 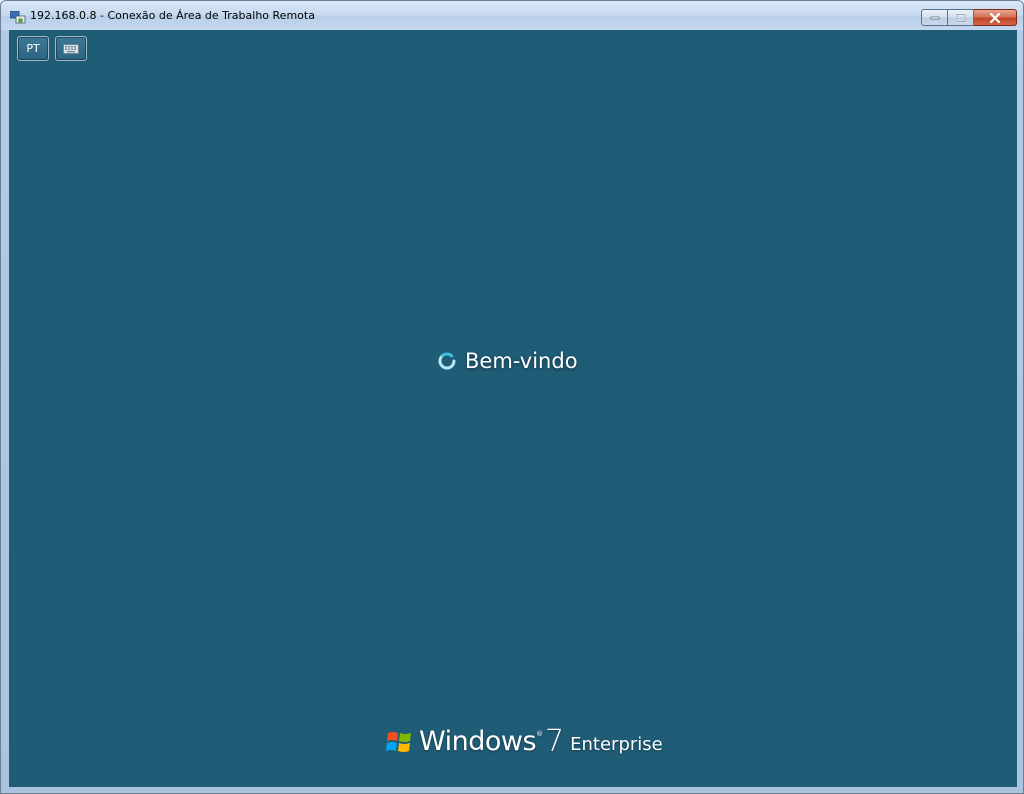 What do you see at coordinates (521, 361) in the screenshot?
I see `welcome-text: Bem-vindo` at bounding box center [521, 361].